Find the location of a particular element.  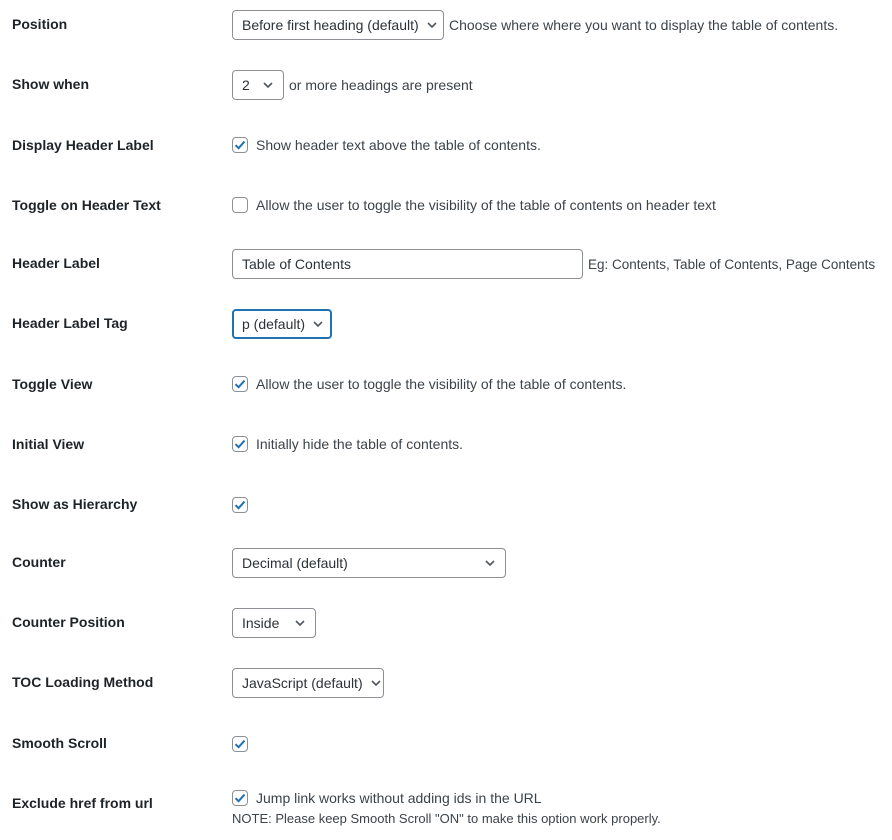

setting-row-show-when: Show when 2 or more headings are present is located at coordinates (446, 85).